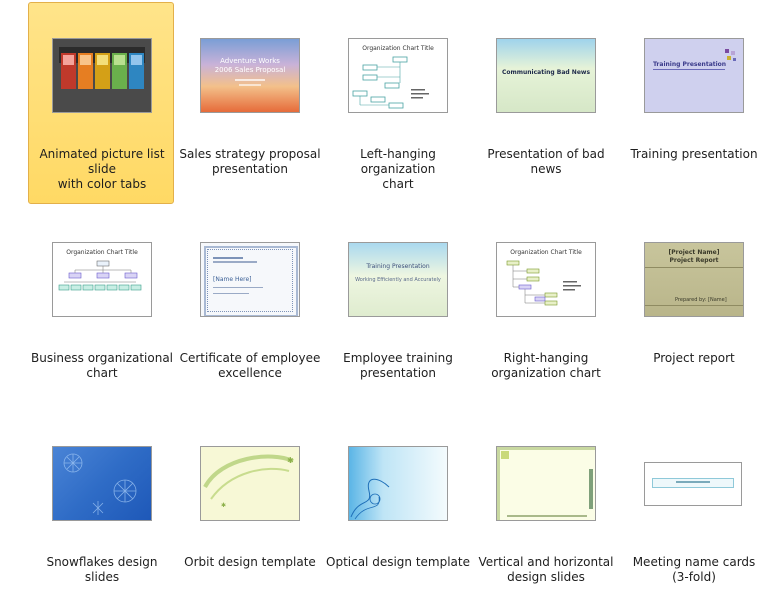 This screenshot has height=612, width=780. What do you see at coordinates (250, 279) in the screenshot?
I see `template-thumbnail: [Name Here]` at bounding box center [250, 279].